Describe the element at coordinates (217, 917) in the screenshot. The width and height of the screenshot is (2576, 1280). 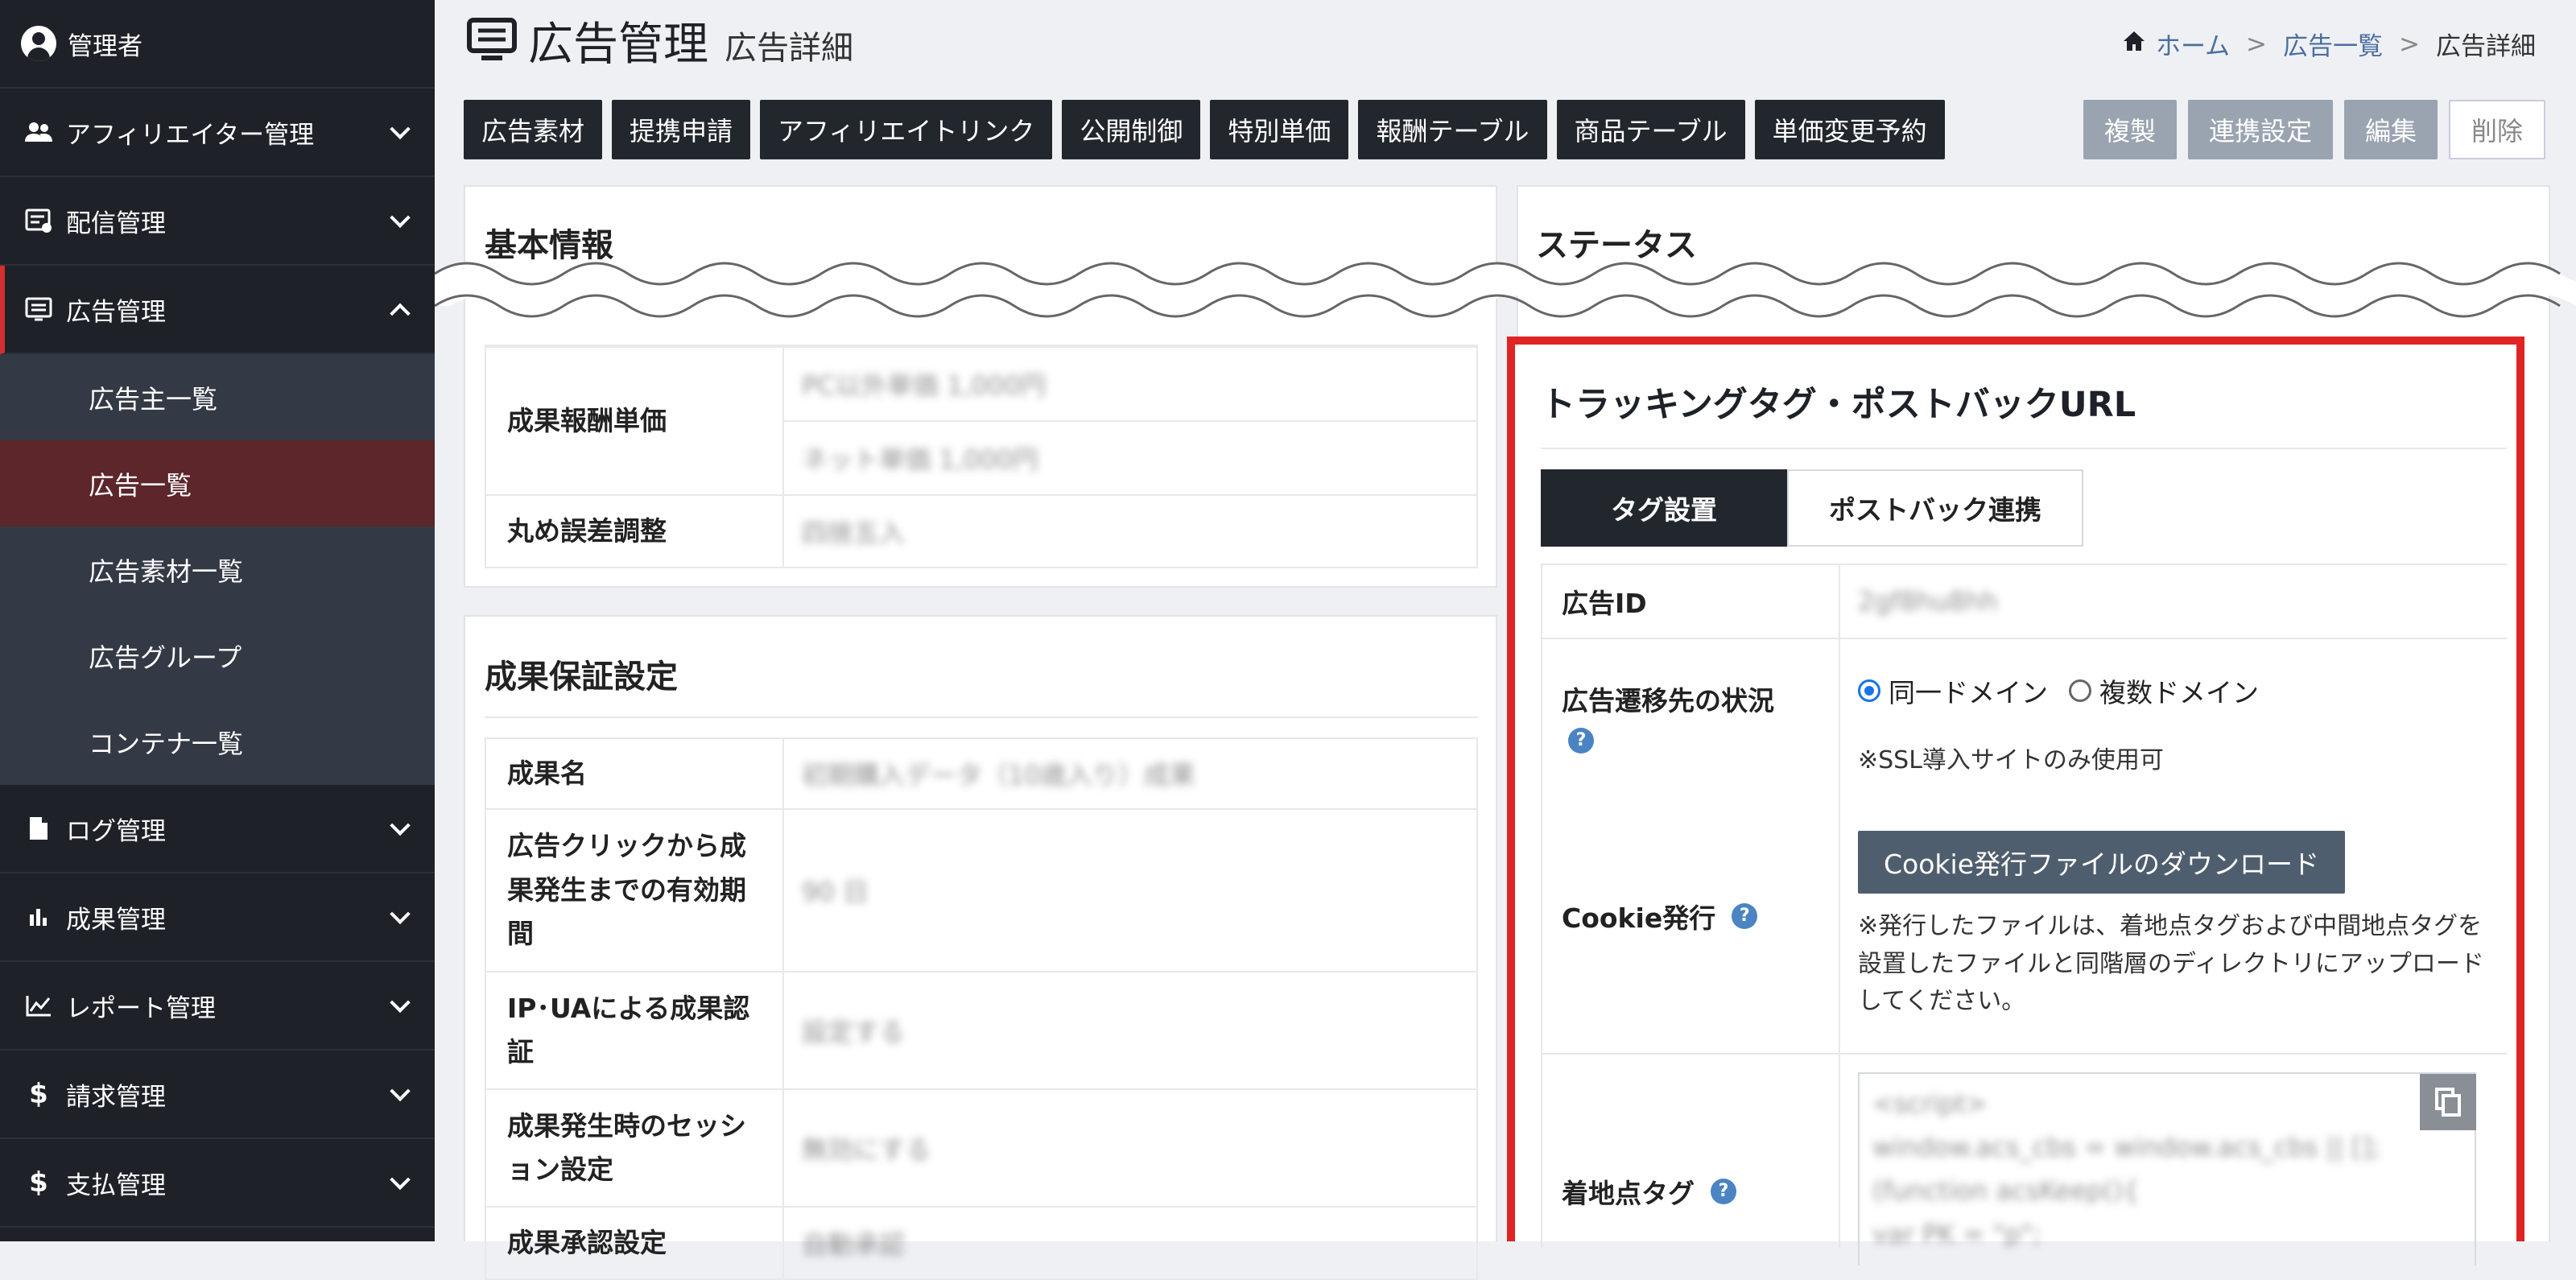
I see `sidebar-item-results: 成果管理` at that location.